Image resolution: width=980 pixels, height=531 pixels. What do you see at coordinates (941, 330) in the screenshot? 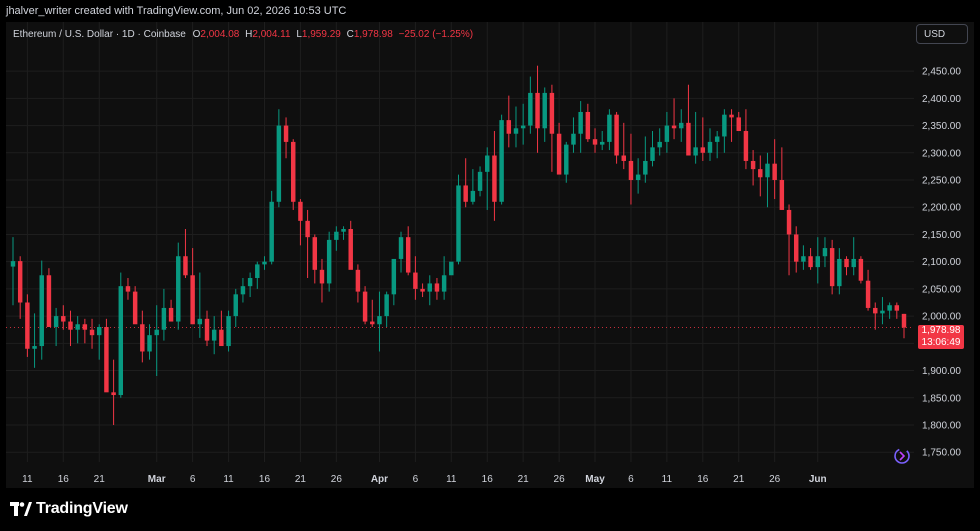
I see `last-price-value: 1,978.98` at bounding box center [941, 330].